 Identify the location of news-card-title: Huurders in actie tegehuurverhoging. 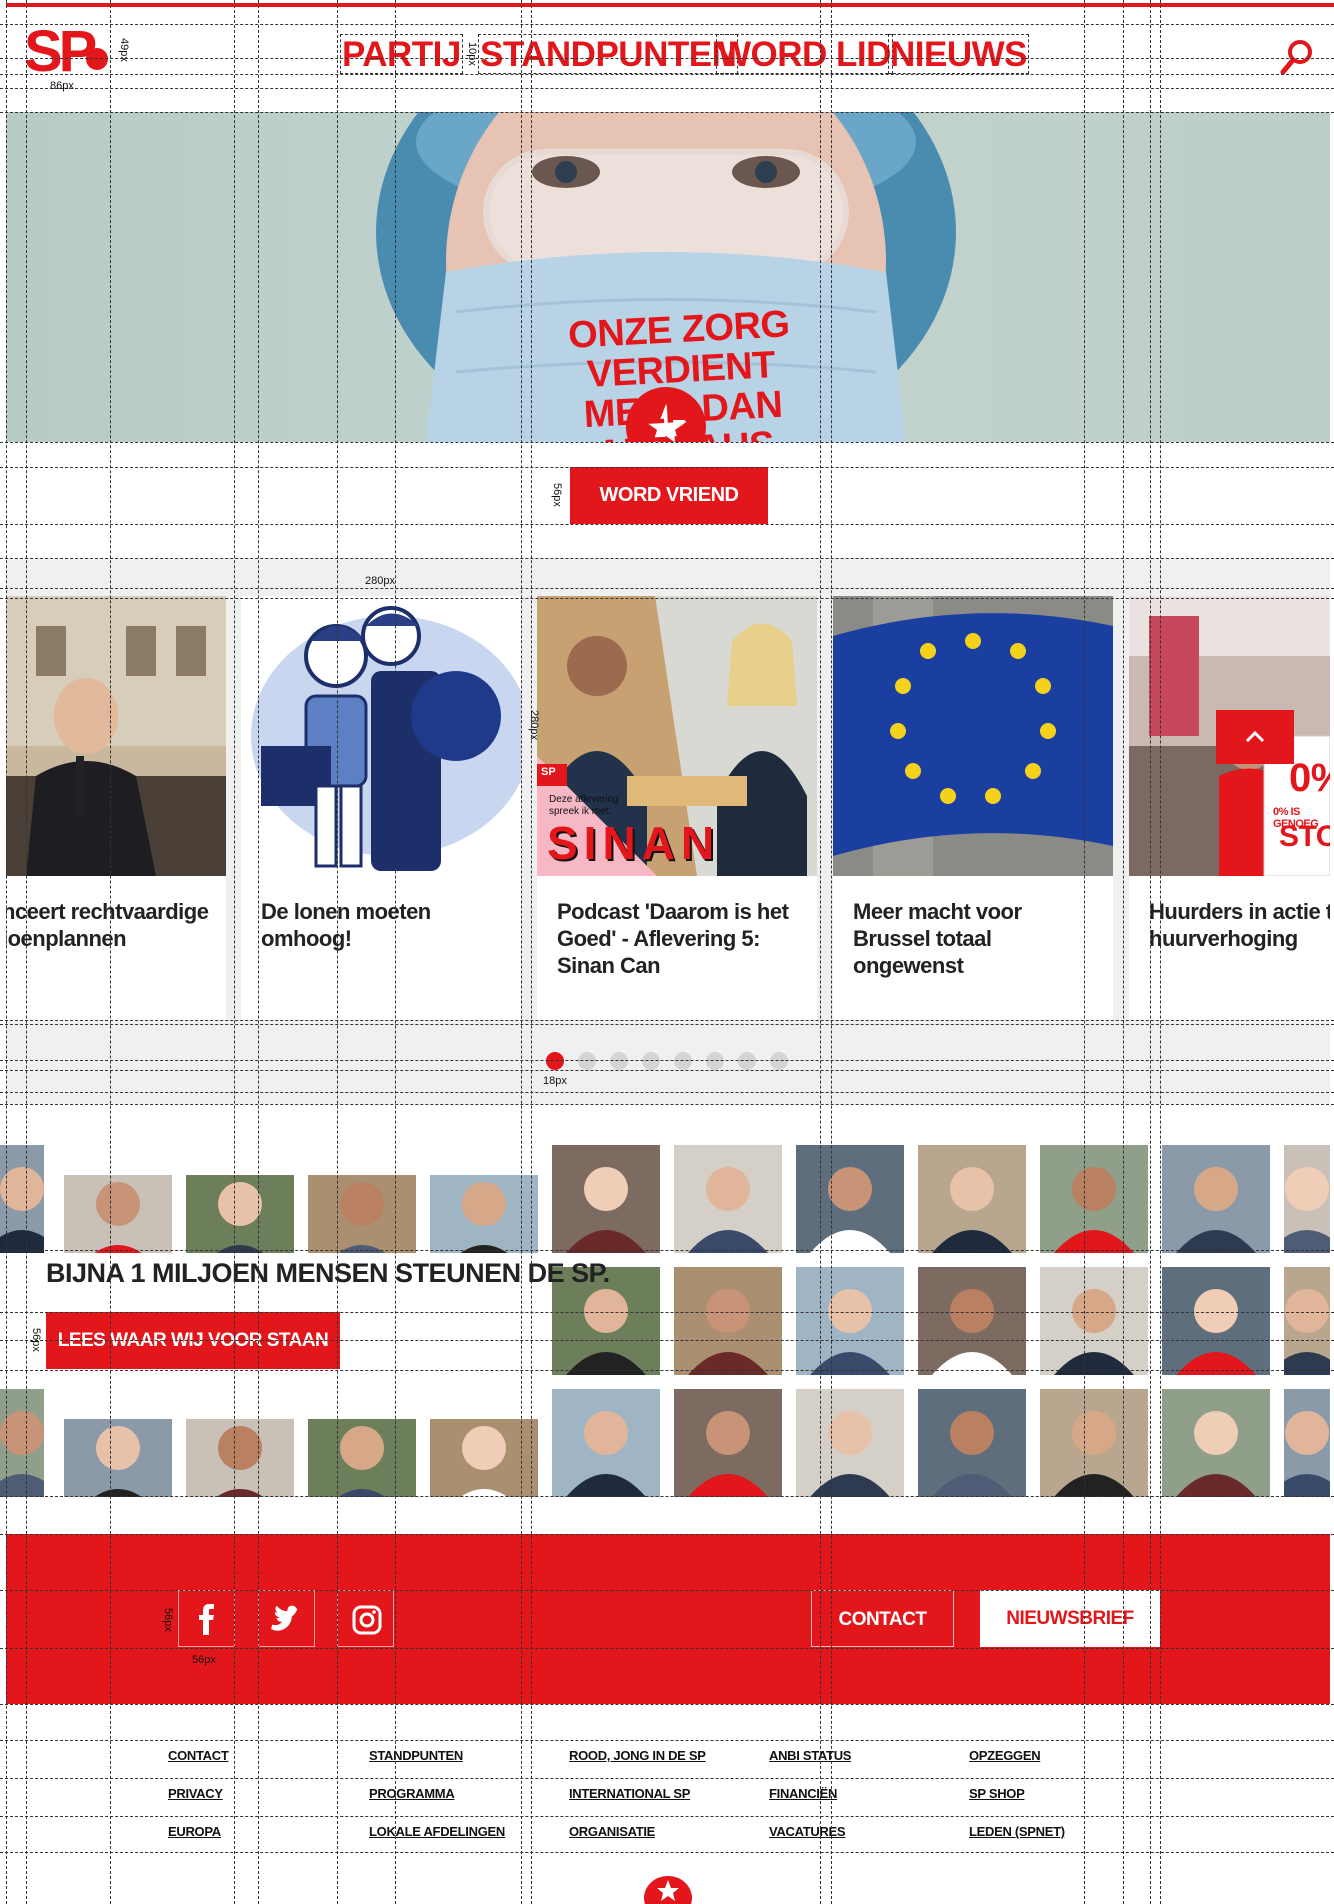
(1239, 925).